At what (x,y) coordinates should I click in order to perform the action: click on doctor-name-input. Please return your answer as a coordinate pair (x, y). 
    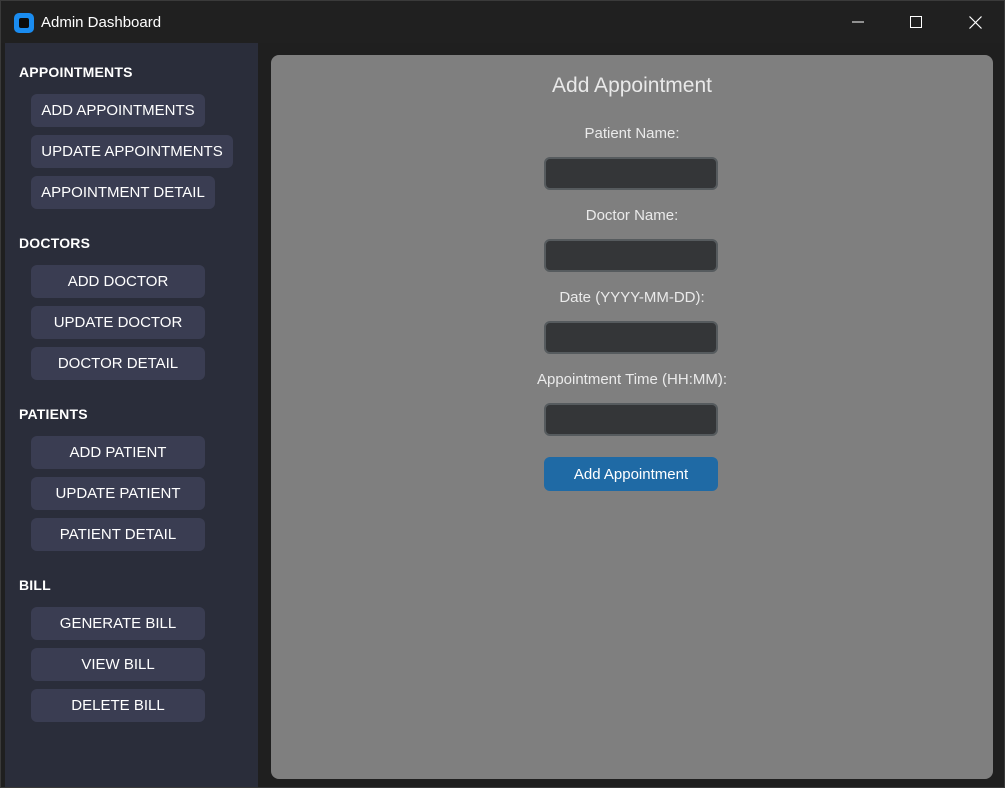
    Looking at the image, I should click on (631, 255).